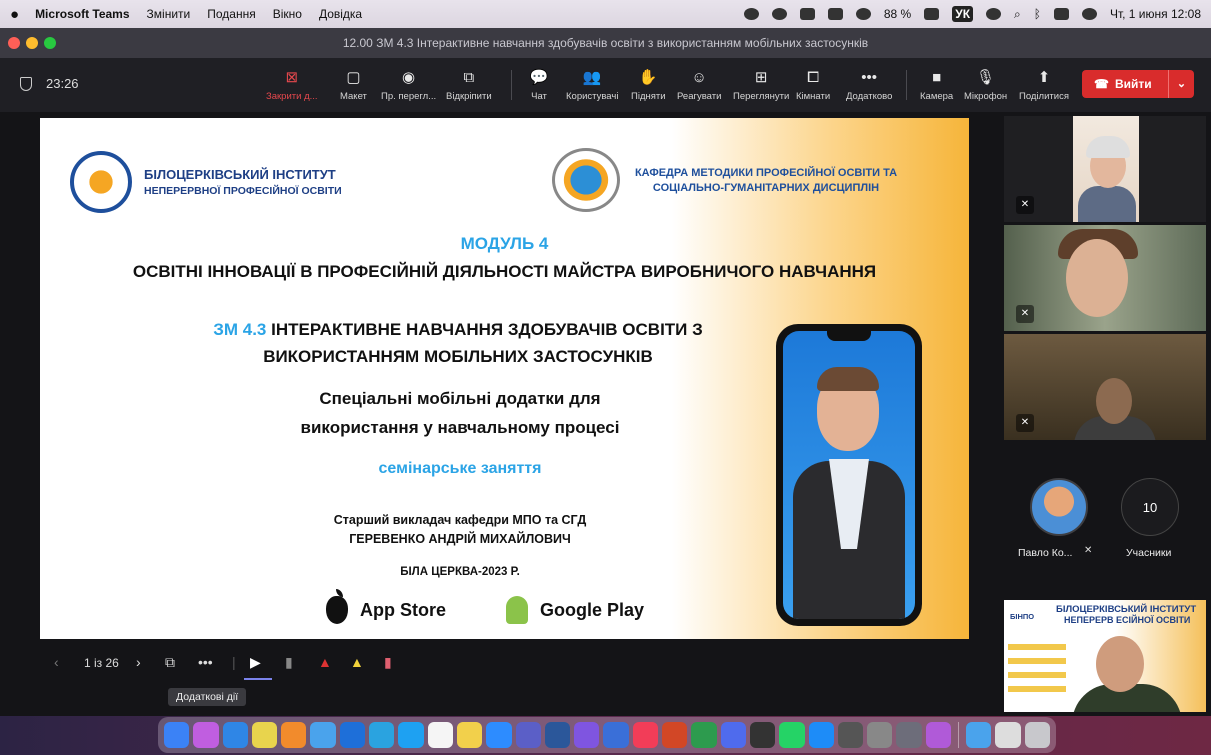 The width and height of the screenshot is (1211, 755). I want to click on institute-name-line1: БІЛОЦЕРКІВСЬКИЙ ІНСТИТУТ, so click(240, 174).